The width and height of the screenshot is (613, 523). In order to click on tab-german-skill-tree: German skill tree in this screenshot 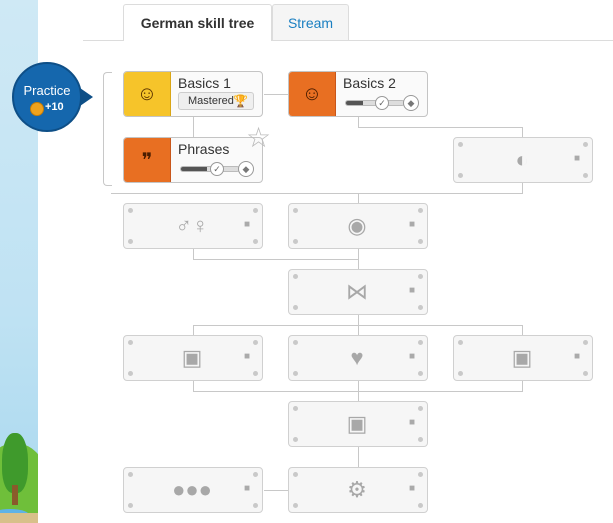, I will do `click(197, 22)`.